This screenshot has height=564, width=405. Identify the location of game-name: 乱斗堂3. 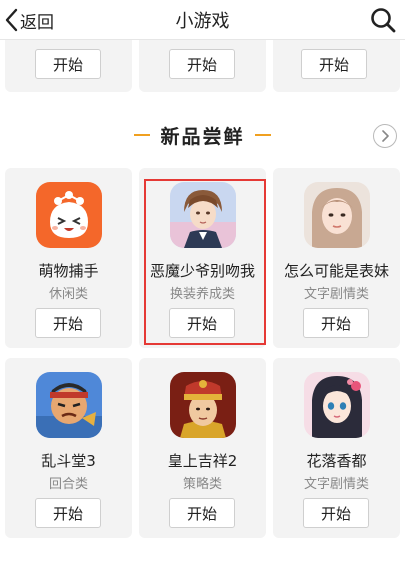
(68, 461).